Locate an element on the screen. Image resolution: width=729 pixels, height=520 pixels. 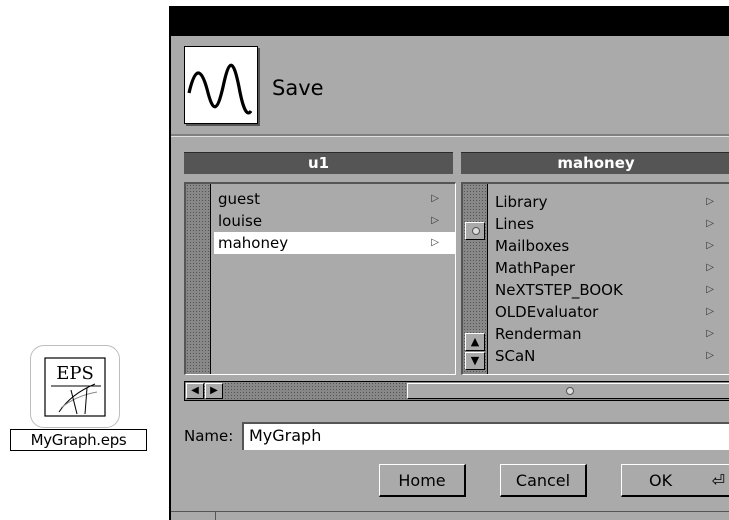
list-item-guest: guest ▷ is located at coordinates (334, 199).